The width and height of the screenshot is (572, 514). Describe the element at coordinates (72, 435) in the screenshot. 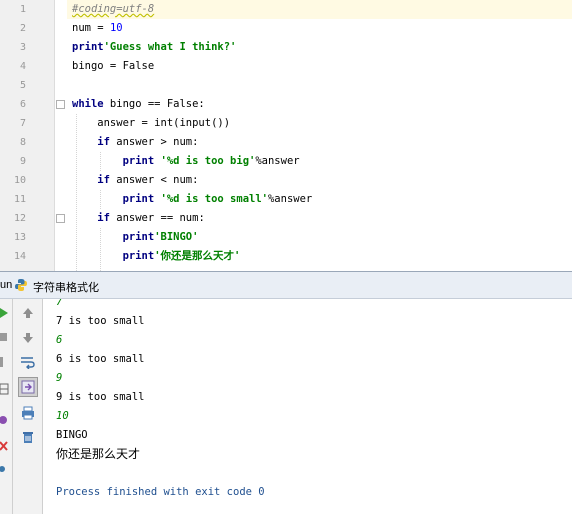

I see `console-output-line: BINGO` at that location.